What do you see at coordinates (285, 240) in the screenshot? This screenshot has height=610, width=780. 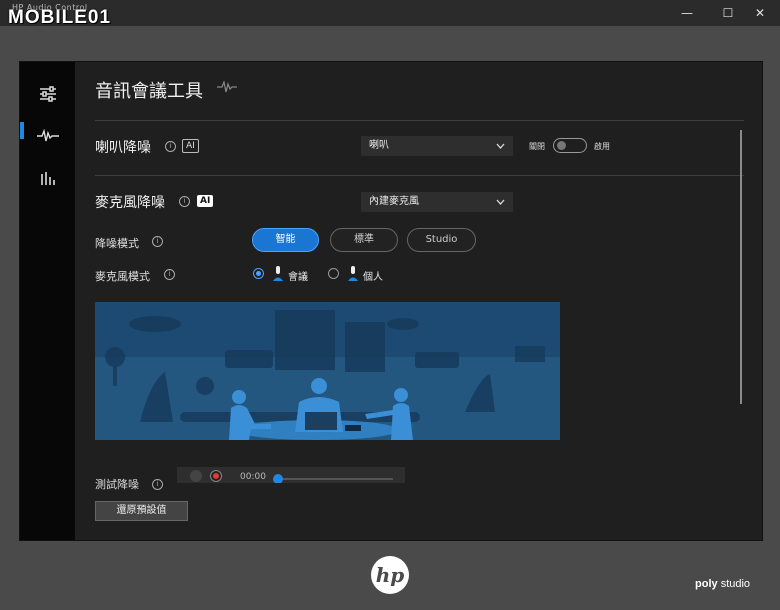 I see `mode-smart-button: 智能` at bounding box center [285, 240].